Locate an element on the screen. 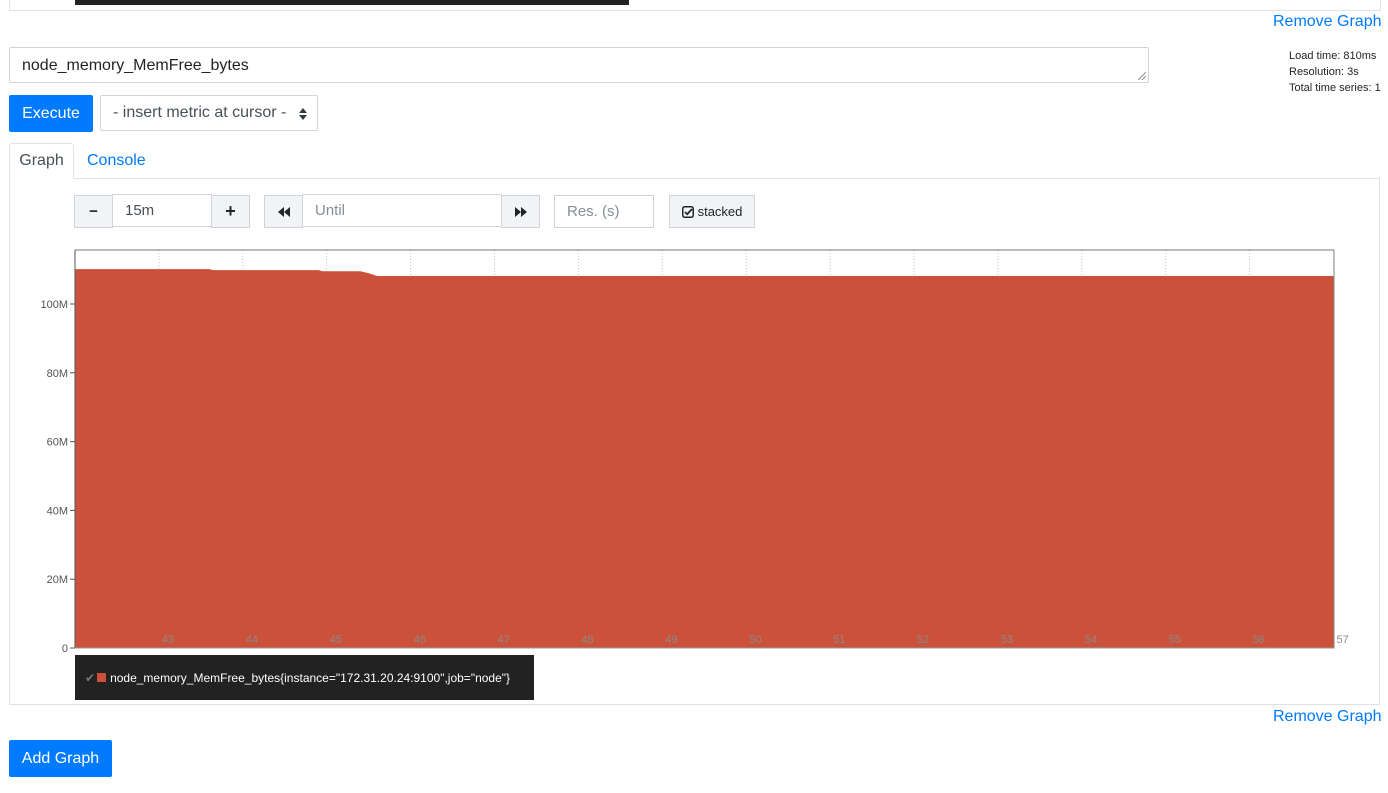 This screenshot has width=1388, height=793. x-axis-ticks: 43 44 45 46 47 48 49 50 51 52 53 54 55 56 57 is located at coordinates (755, 640).